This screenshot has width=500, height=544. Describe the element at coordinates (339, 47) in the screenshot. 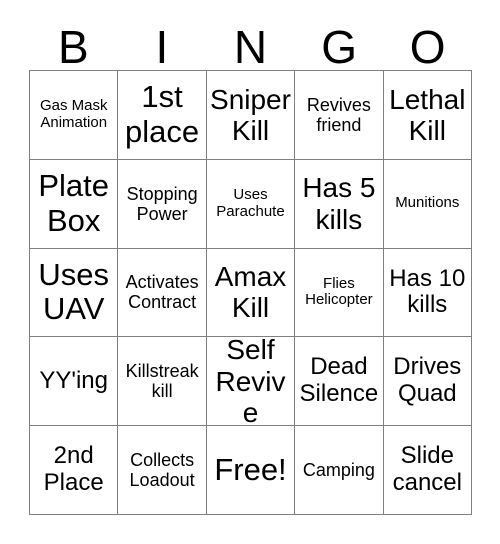

I see `bingo-header-letter-g: G` at that location.